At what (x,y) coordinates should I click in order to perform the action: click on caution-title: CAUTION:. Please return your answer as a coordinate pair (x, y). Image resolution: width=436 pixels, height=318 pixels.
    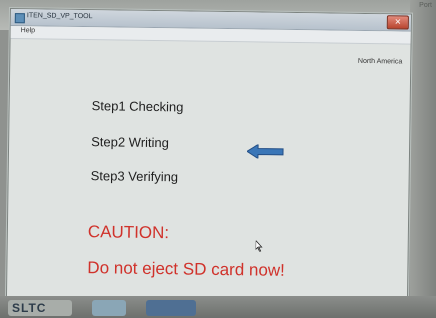
    Looking at the image, I should click on (128, 232).